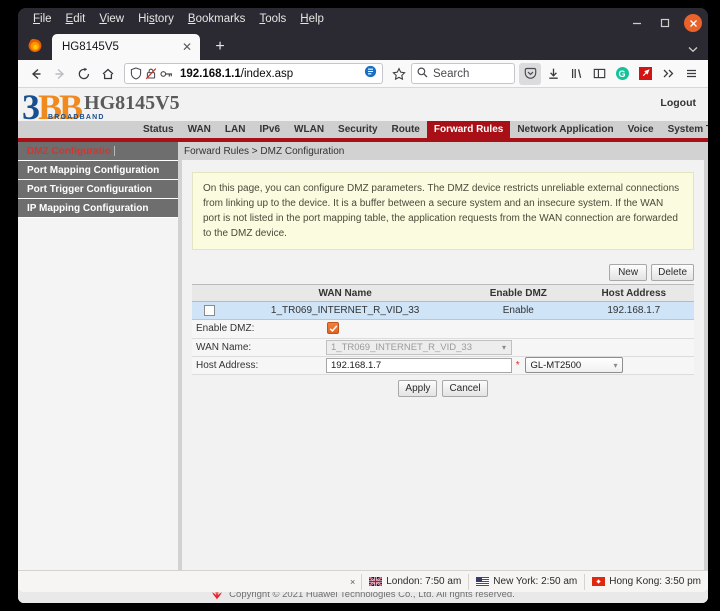 The image size is (720, 611). Describe the element at coordinates (633, 293) in the screenshot. I see `column-header-host-address: Host Address` at that location.